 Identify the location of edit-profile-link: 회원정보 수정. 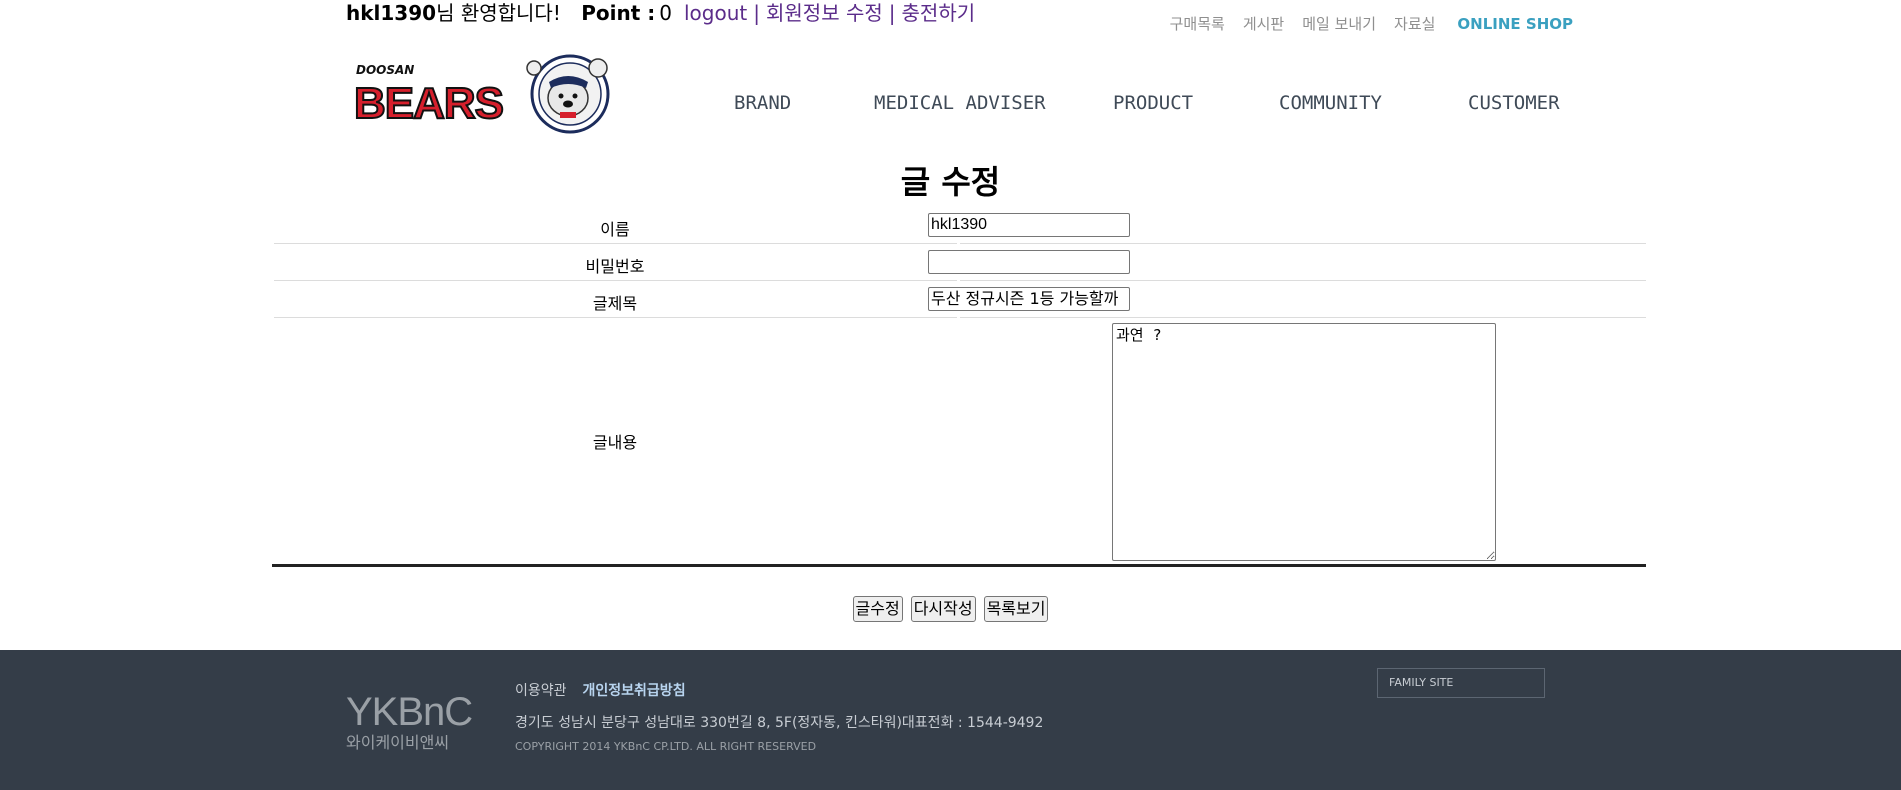
(824, 13).